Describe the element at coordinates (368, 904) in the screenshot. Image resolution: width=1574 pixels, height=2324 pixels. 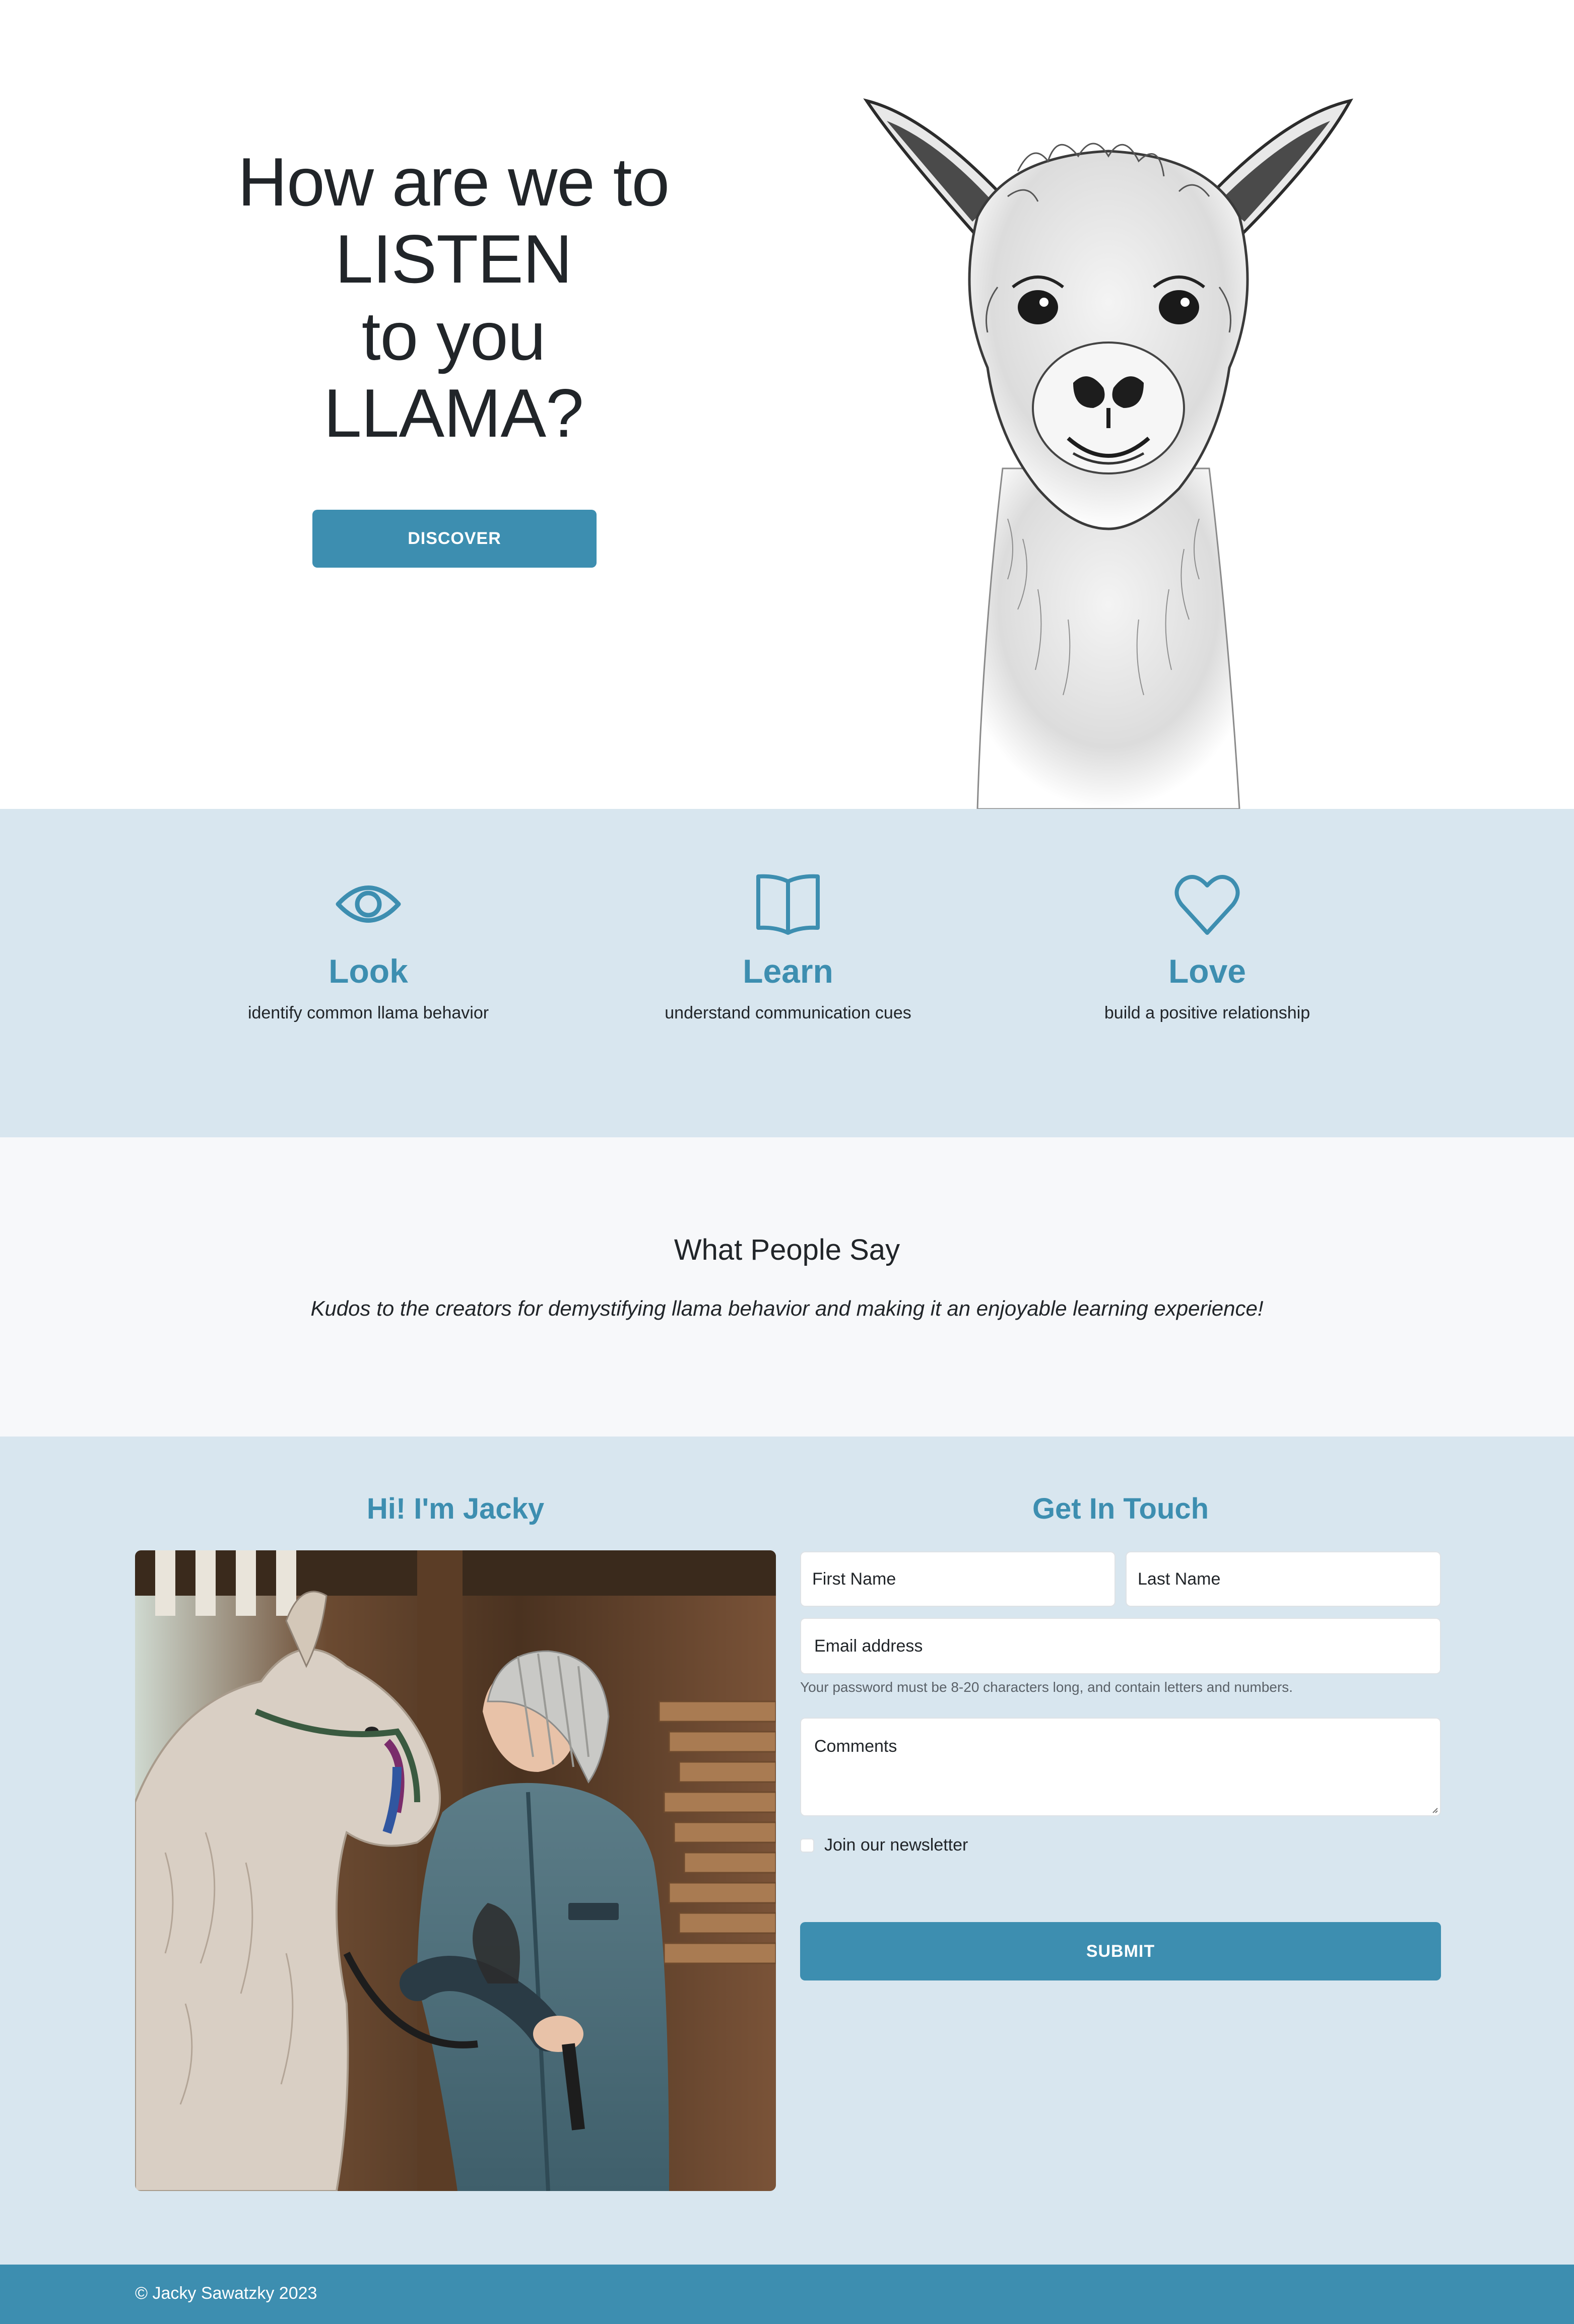
I see `eye-icon` at that location.